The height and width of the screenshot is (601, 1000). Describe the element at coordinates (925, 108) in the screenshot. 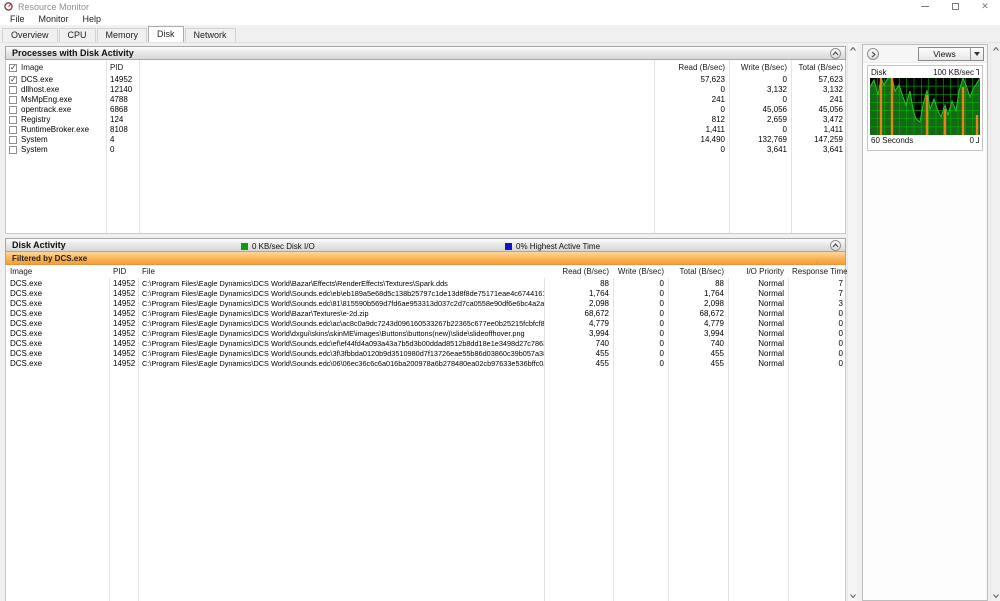

I see `disk-graph-card: Disk 100 KB/sec 60 Seconds 0` at that location.